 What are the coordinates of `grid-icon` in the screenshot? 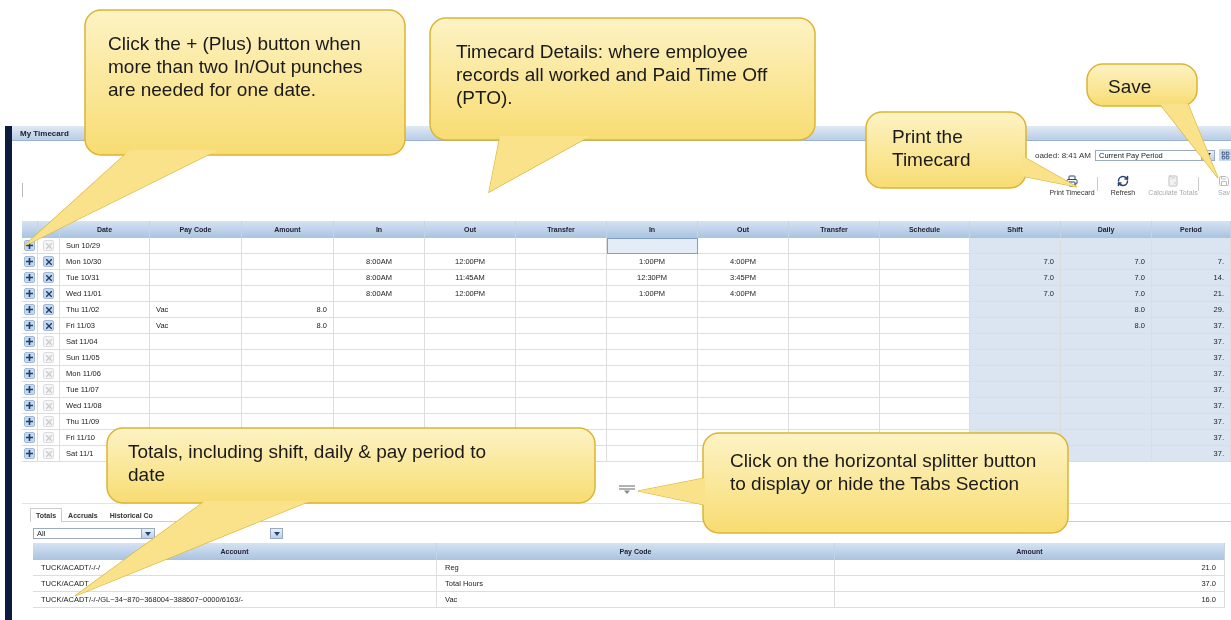 It's located at (1225, 155).